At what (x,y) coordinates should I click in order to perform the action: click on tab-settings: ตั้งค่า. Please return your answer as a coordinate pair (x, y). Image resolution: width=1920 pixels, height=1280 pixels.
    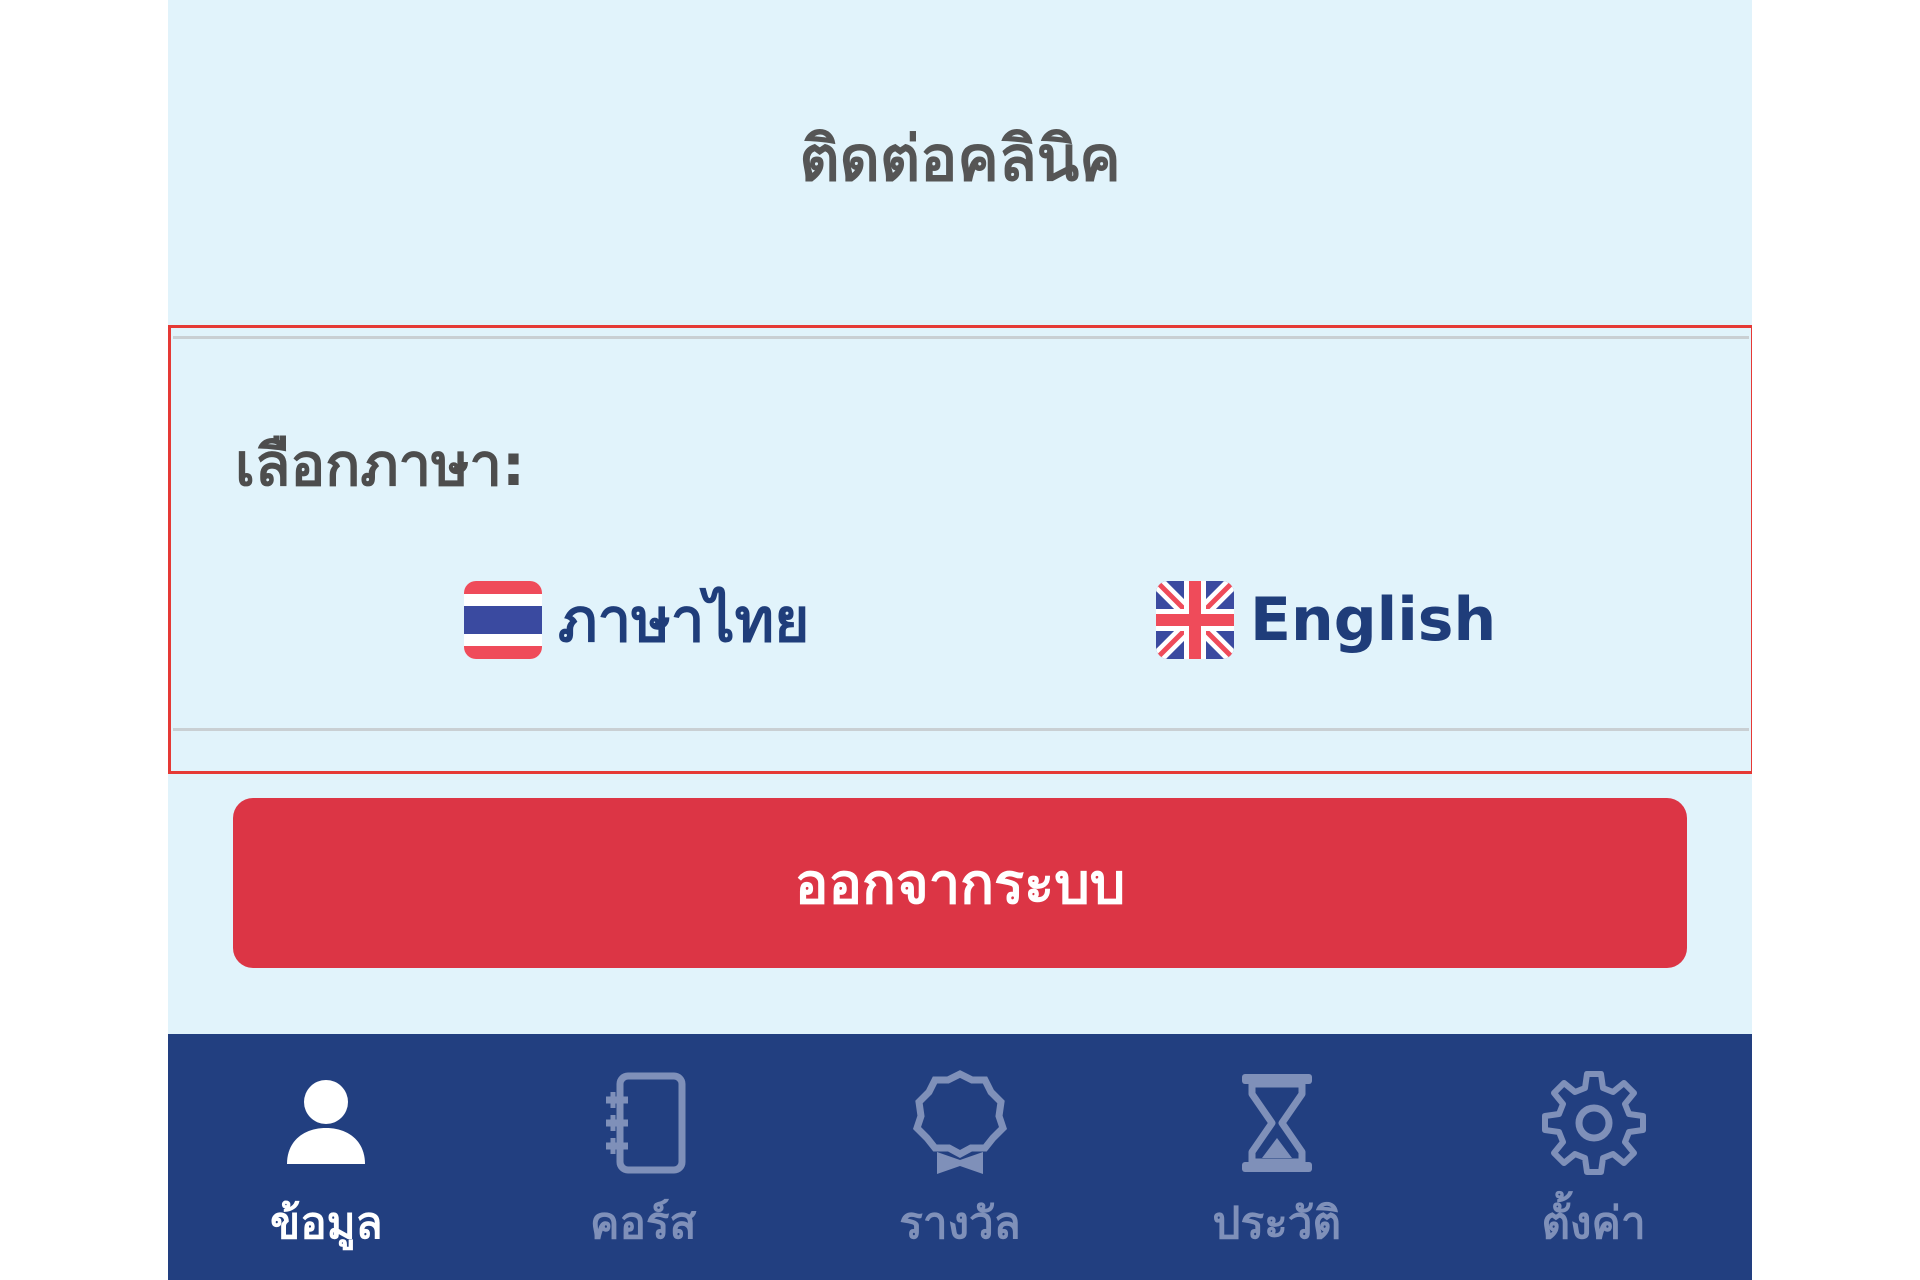
    Looking at the image, I should click on (1593, 1157).